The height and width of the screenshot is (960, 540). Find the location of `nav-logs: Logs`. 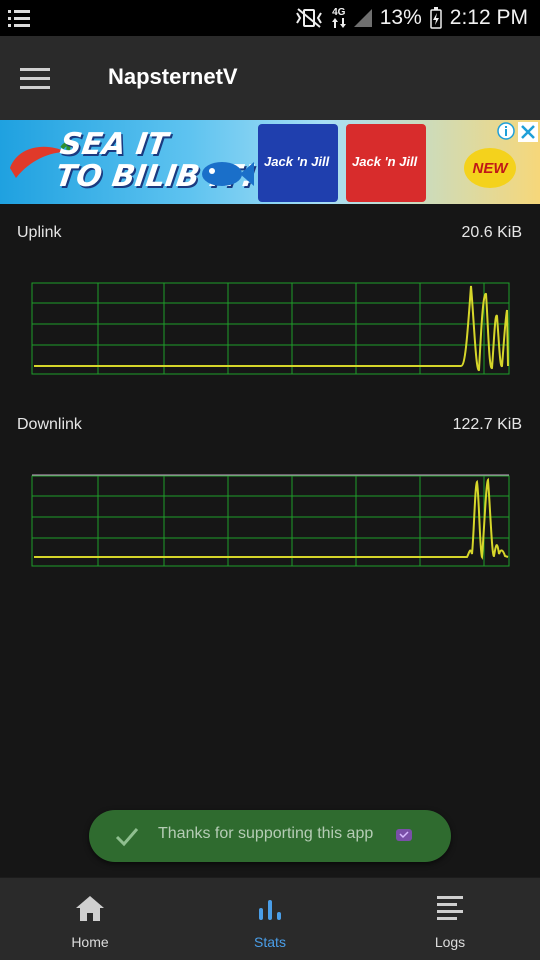

nav-logs: Logs is located at coordinates (450, 919).